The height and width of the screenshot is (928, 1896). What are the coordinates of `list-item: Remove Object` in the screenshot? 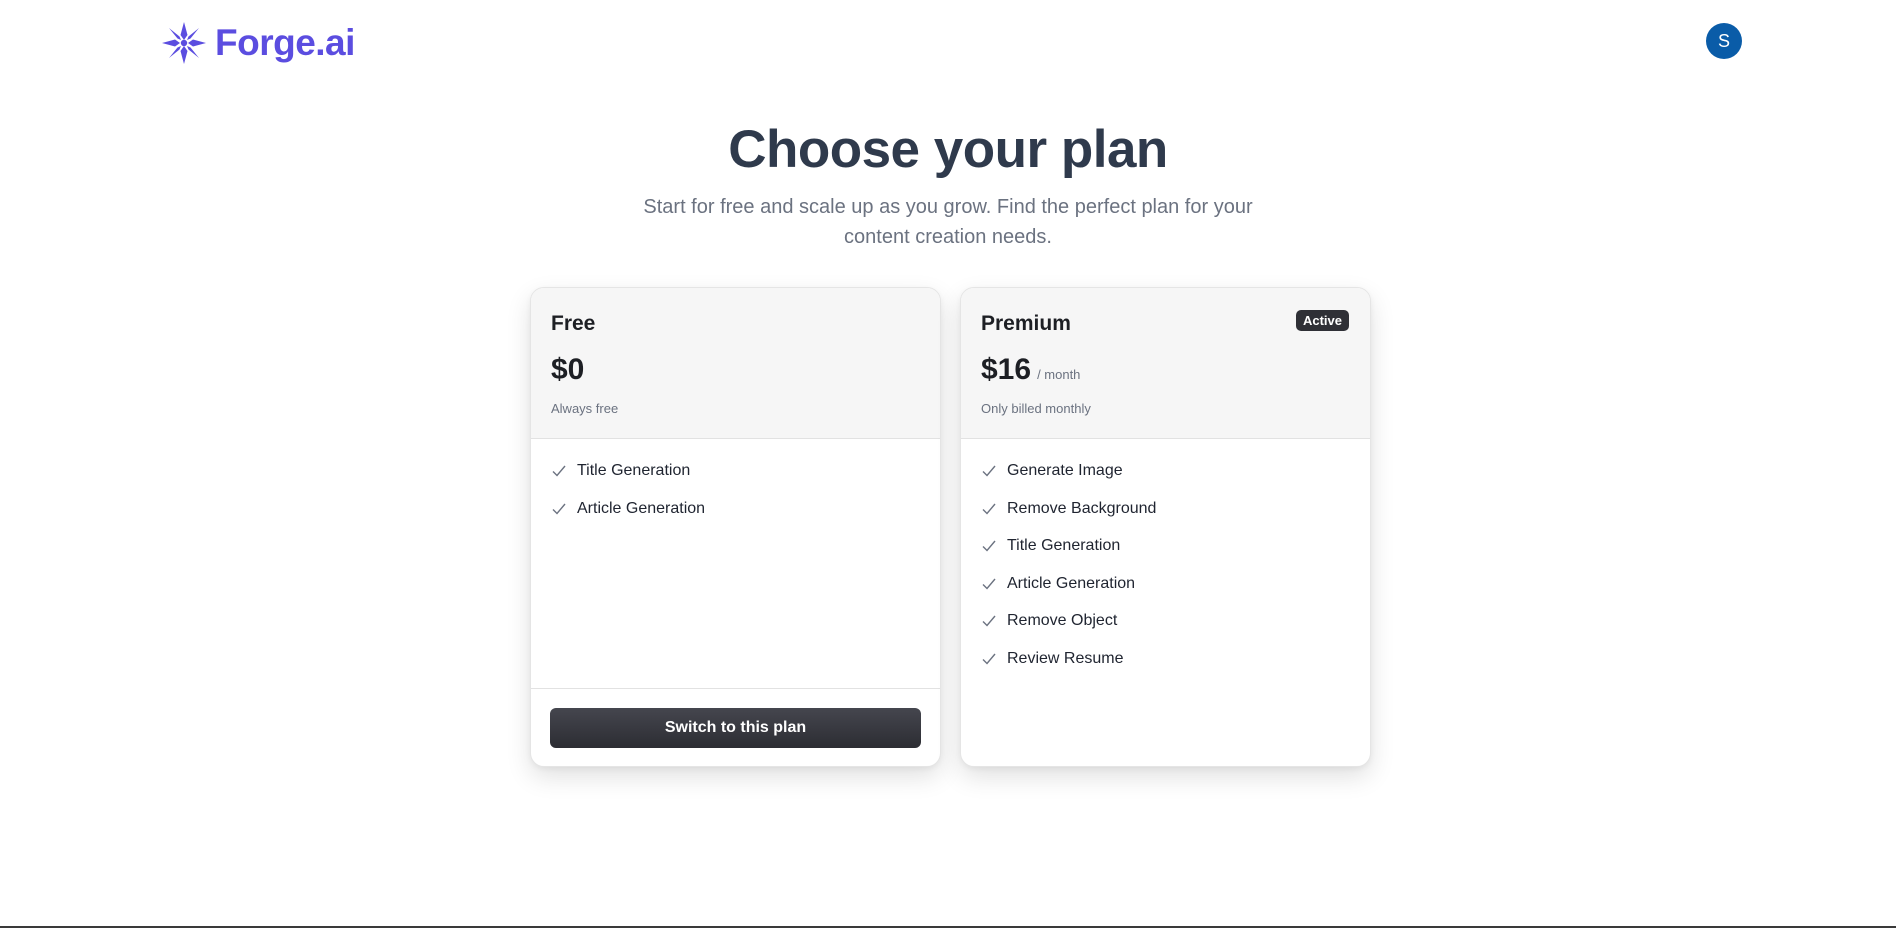 It's located at (1165, 621).